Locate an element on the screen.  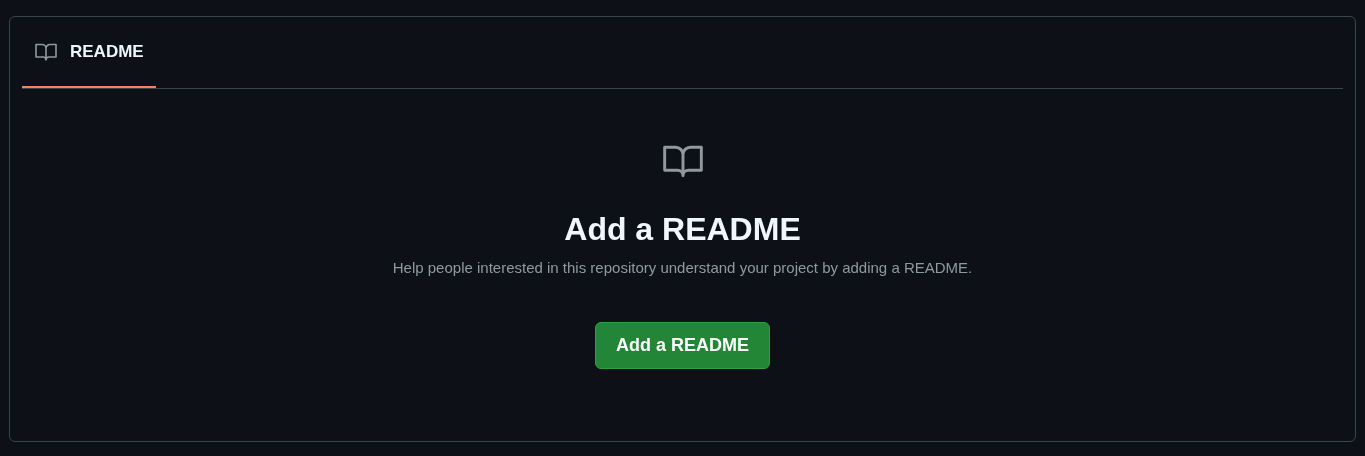
readme-tab: README is located at coordinates (89, 52).